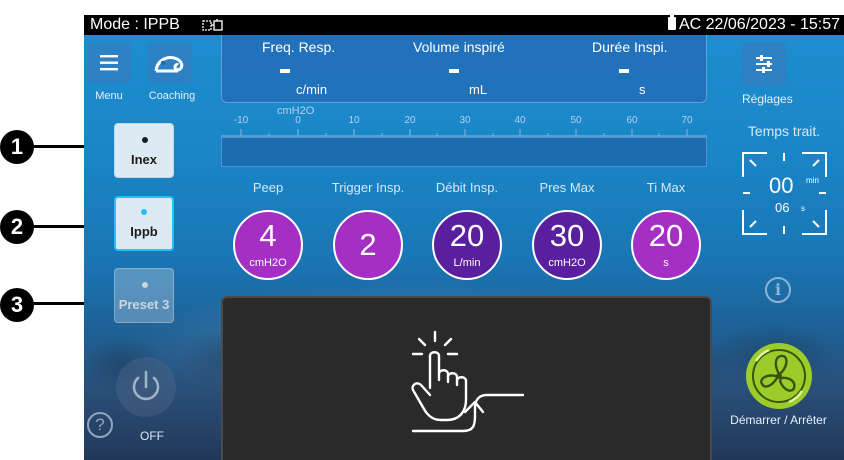 This screenshot has height=460, width=844. Describe the element at coordinates (467, 187) in the screenshot. I see `param-debit-label: Débit Insp.` at that location.